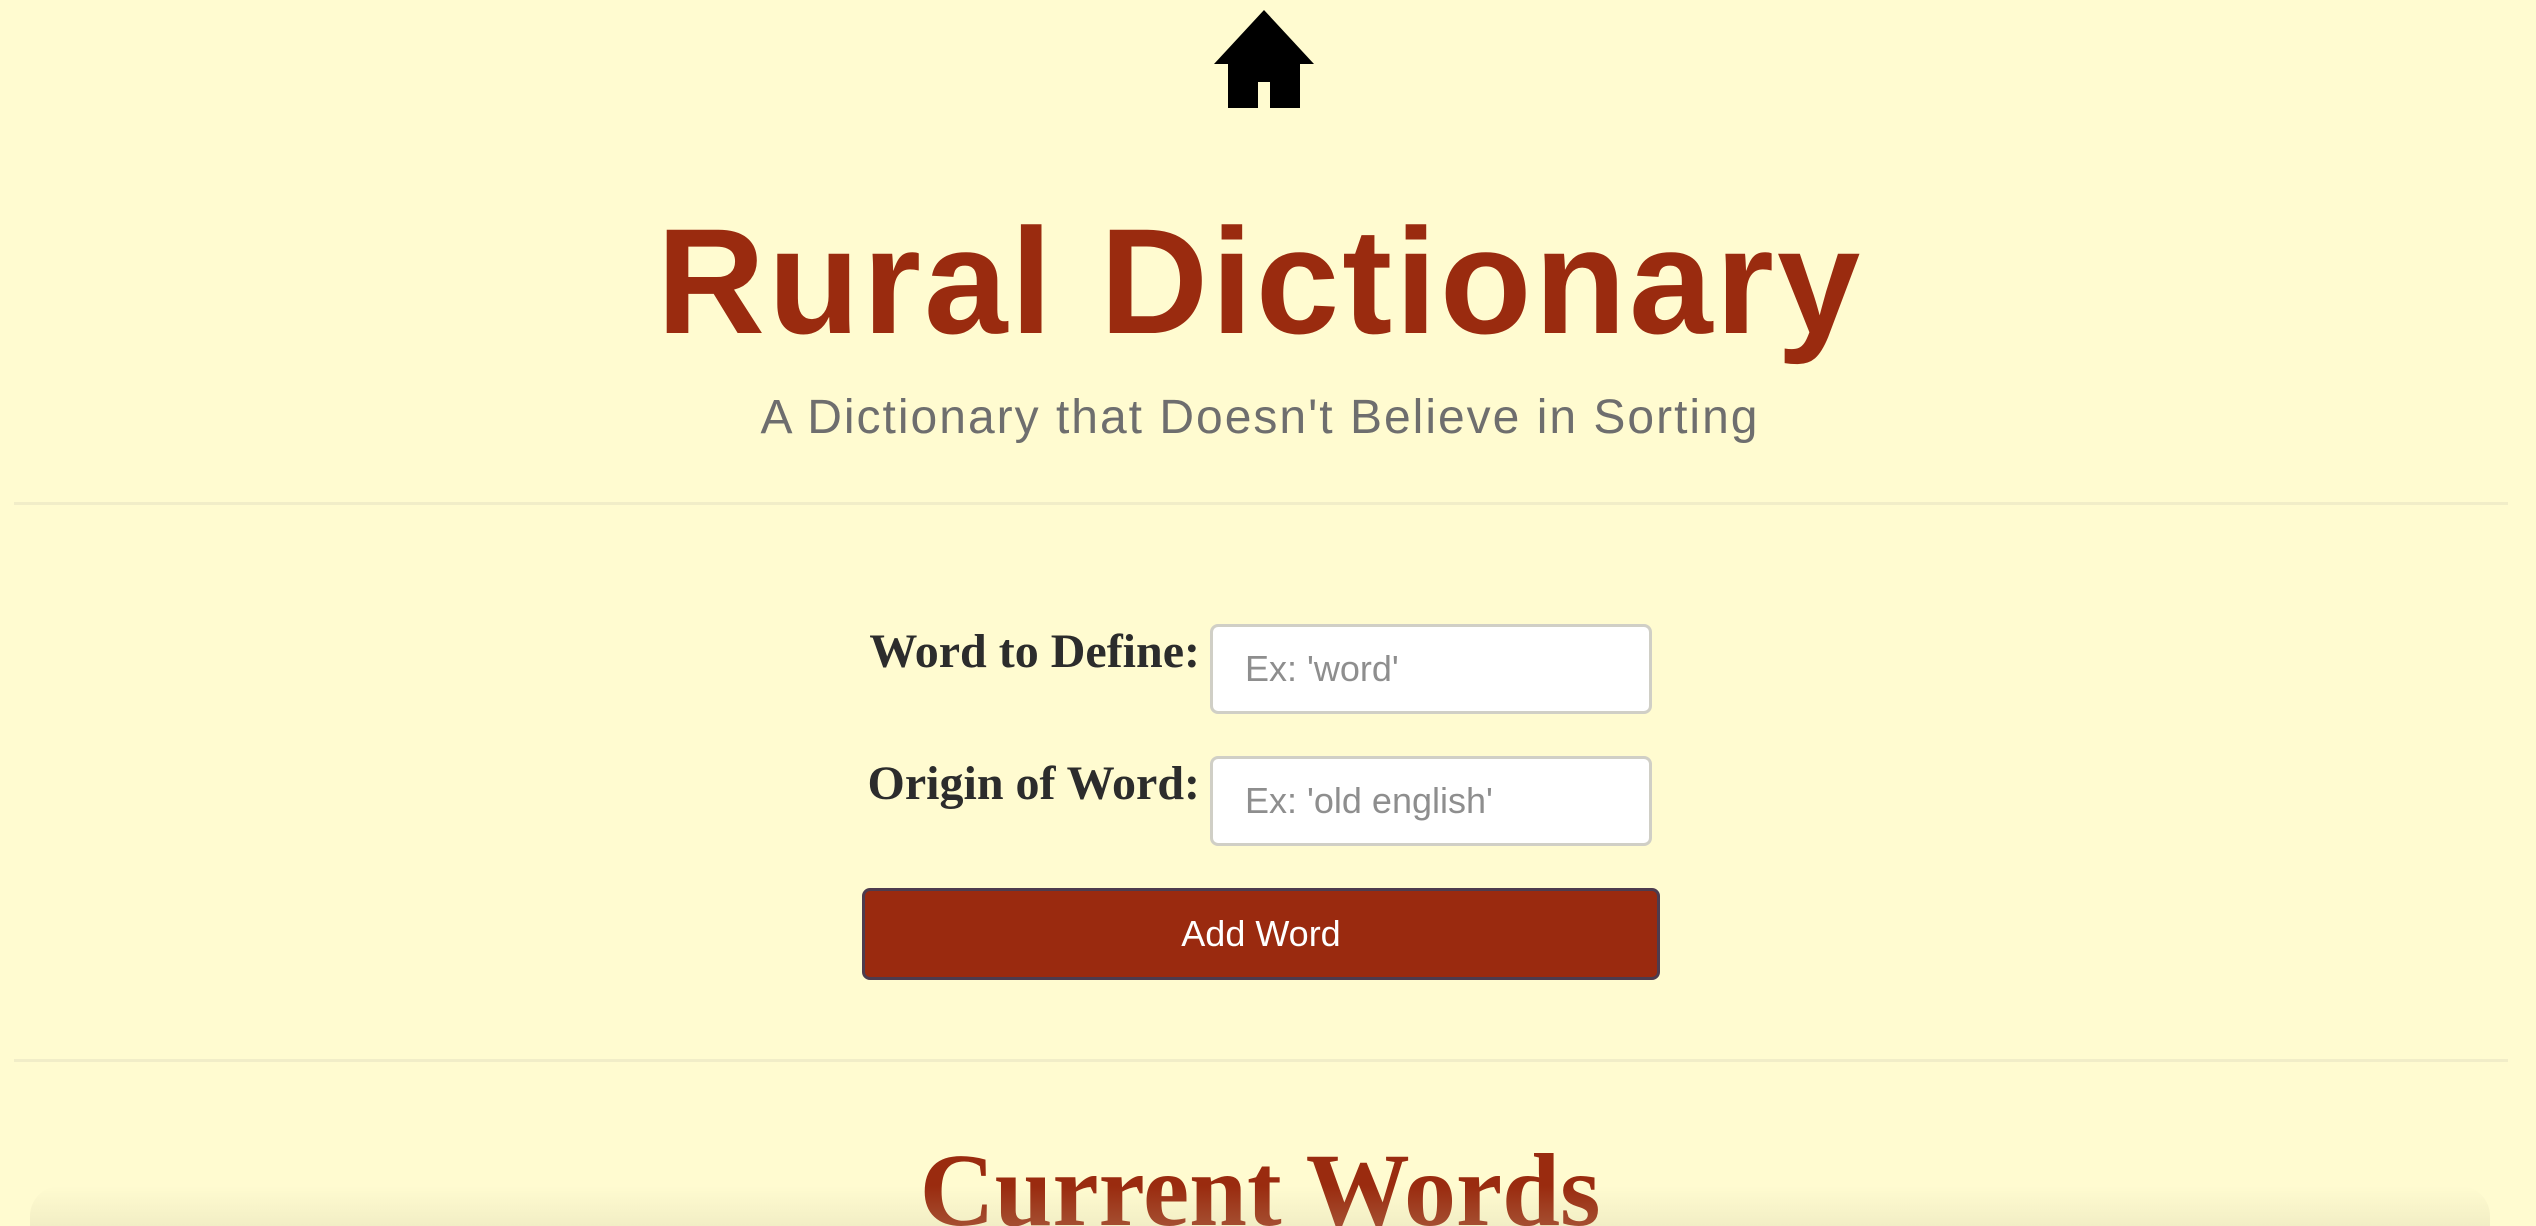  I want to click on home-icon, so click(1264, 59).